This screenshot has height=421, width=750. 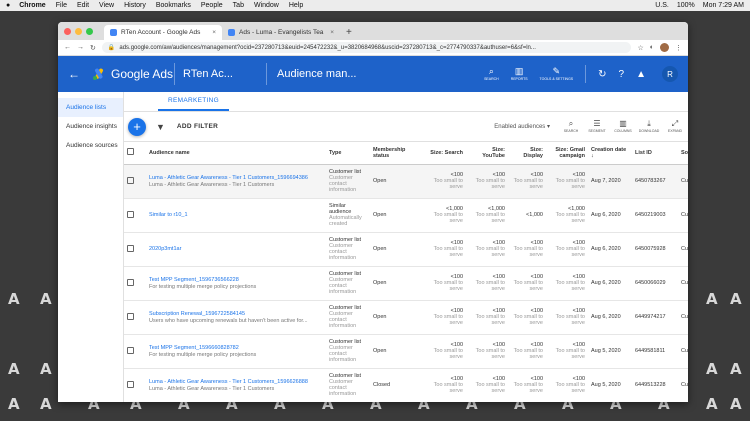 I want to click on audience-name-link: 2020p3mt1ar, so click(x=236, y=249).